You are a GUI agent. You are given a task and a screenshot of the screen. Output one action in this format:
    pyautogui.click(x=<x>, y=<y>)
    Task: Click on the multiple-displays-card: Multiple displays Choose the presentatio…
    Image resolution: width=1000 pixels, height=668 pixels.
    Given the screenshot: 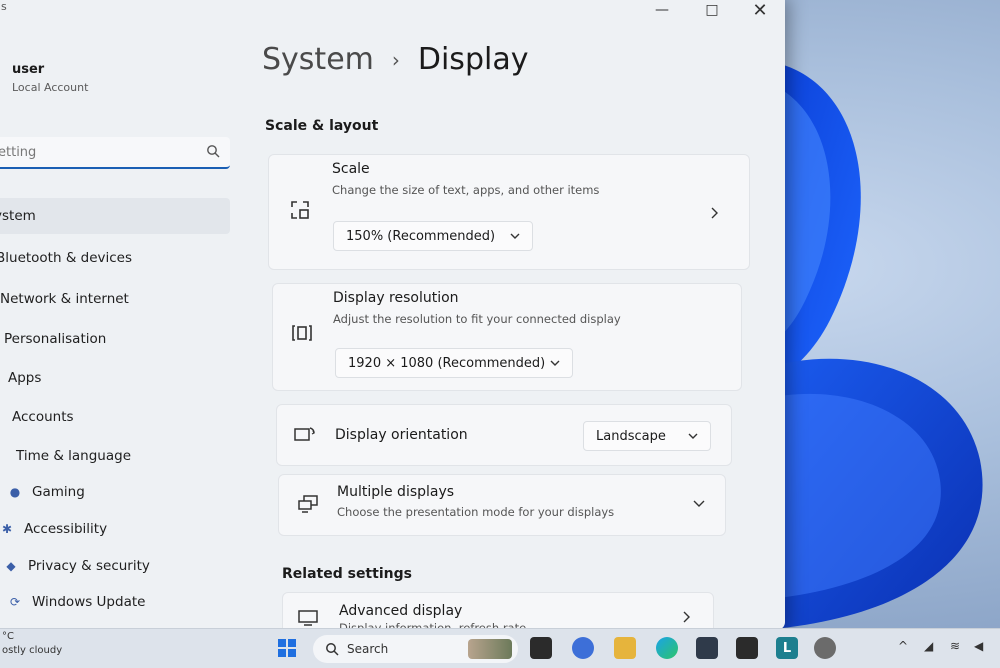 What is the action you would take?
    pyautogui.click(x=502, y=505)
    